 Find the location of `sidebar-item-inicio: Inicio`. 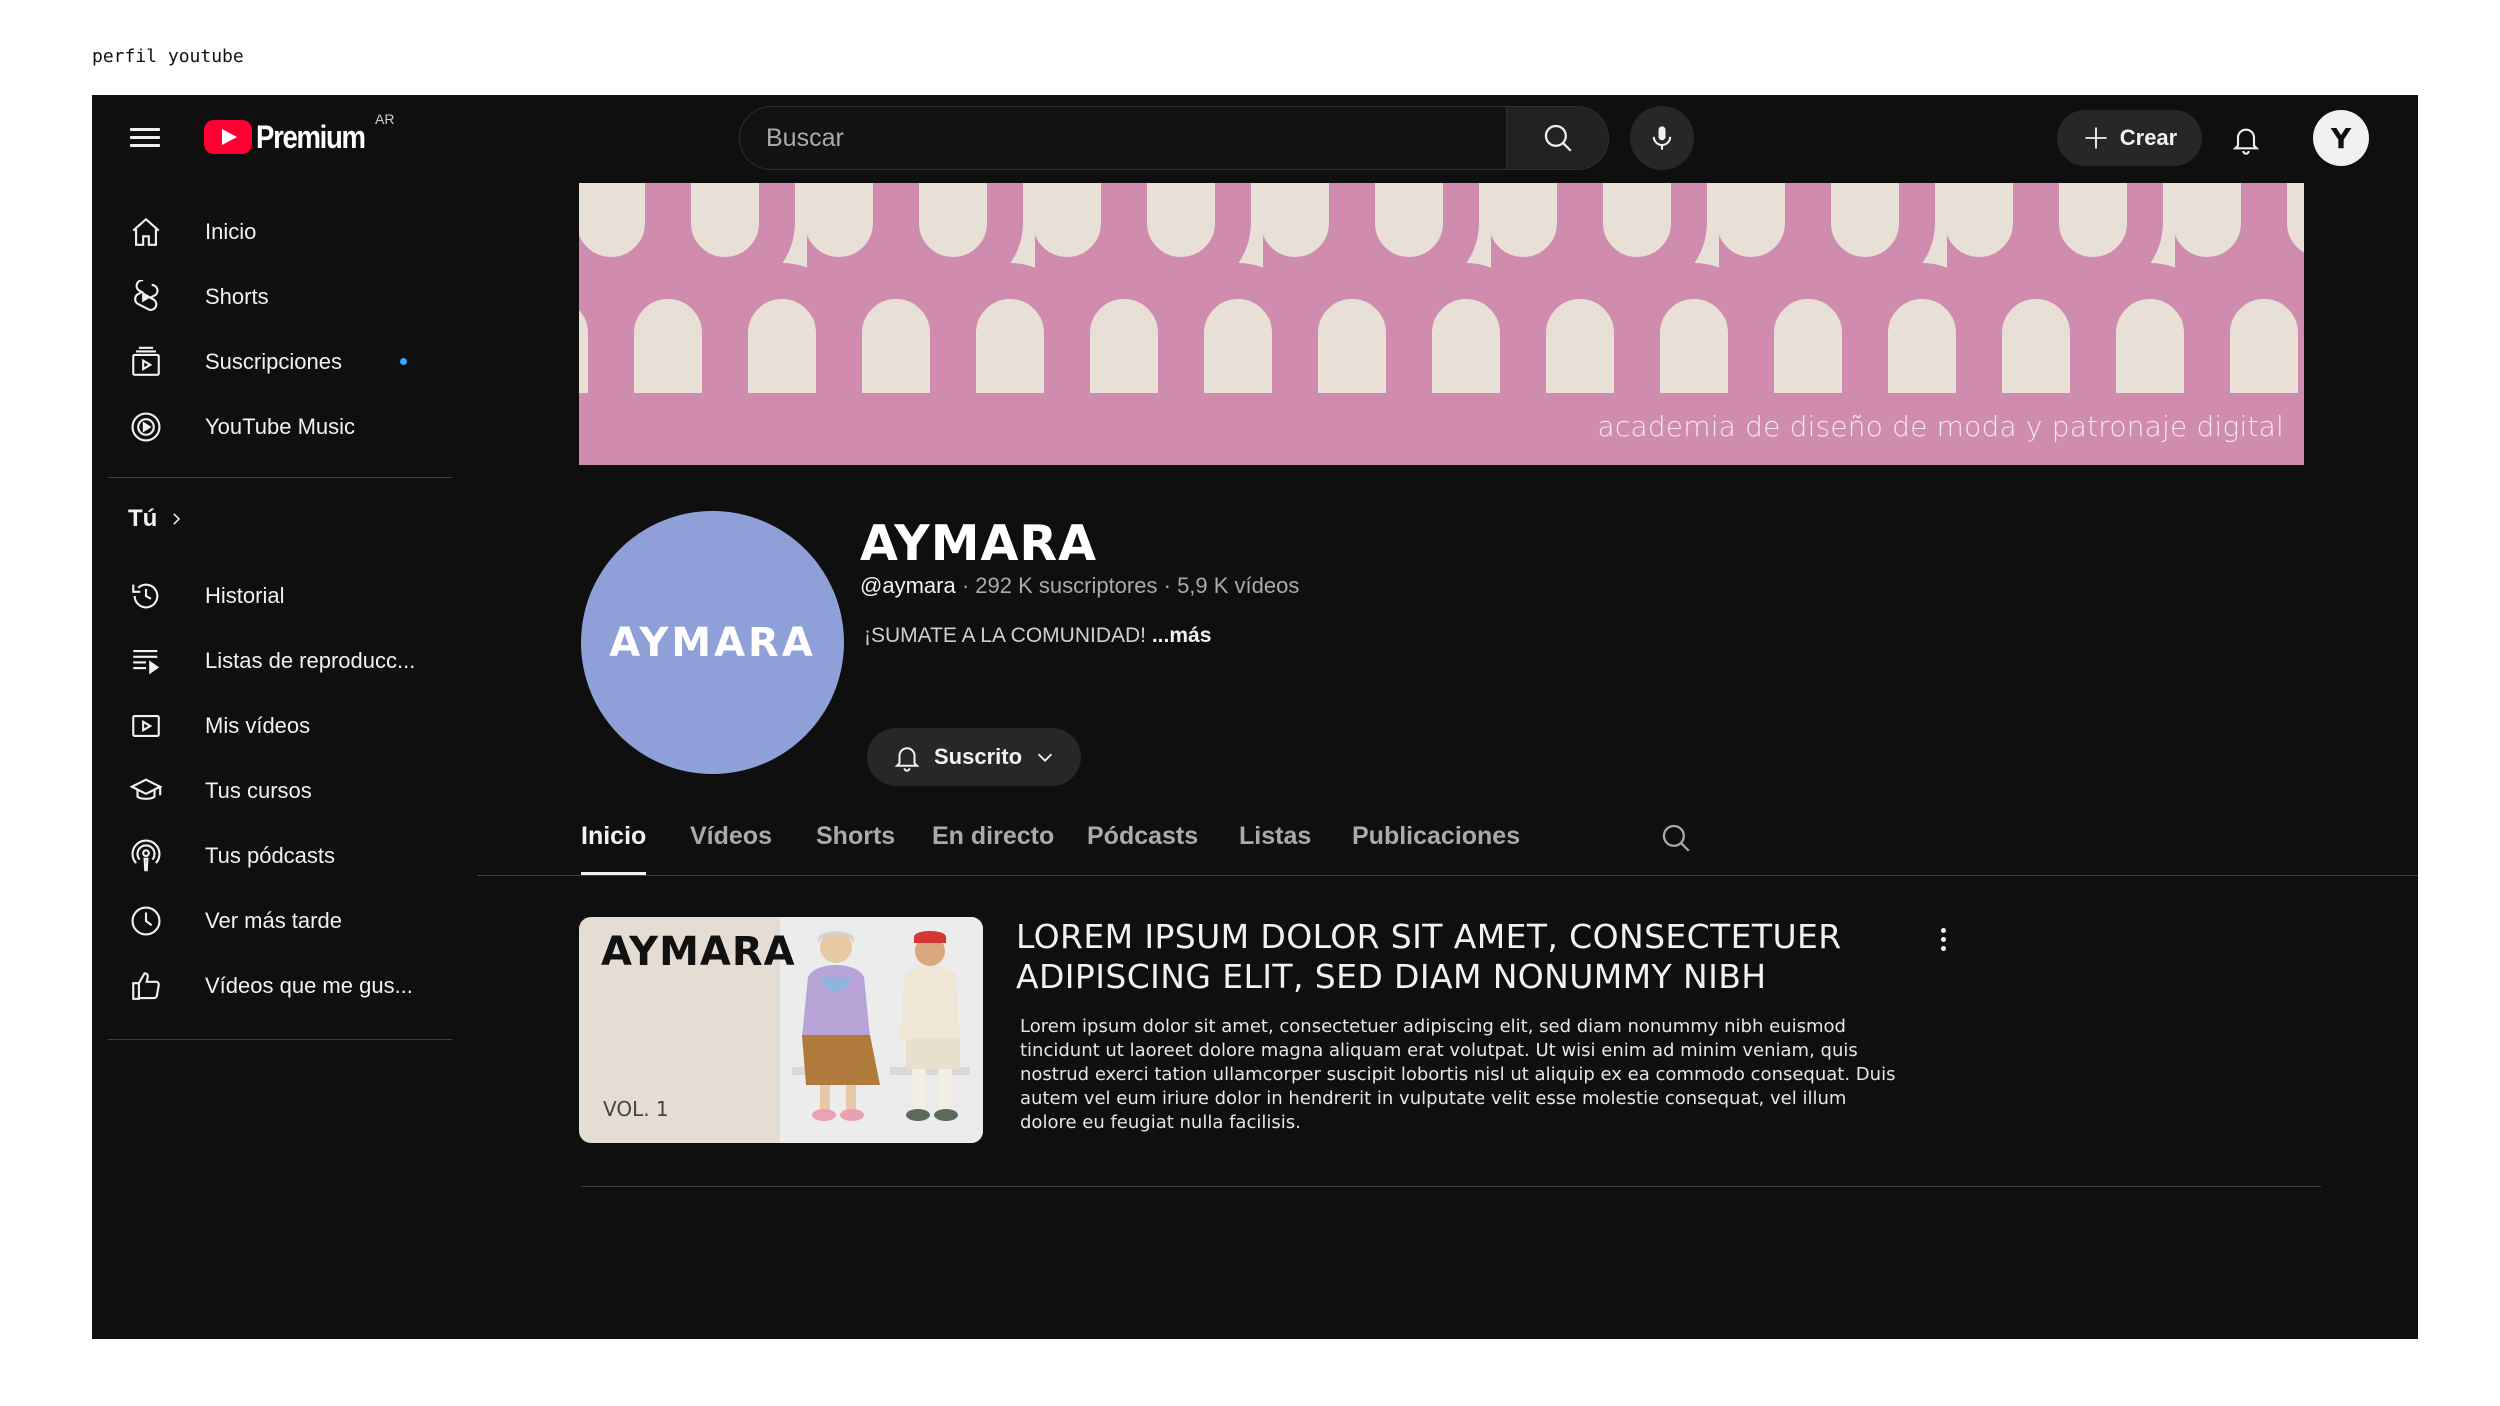

sidebar-item-inicio: Inicio is located at coordinates (272, 231).